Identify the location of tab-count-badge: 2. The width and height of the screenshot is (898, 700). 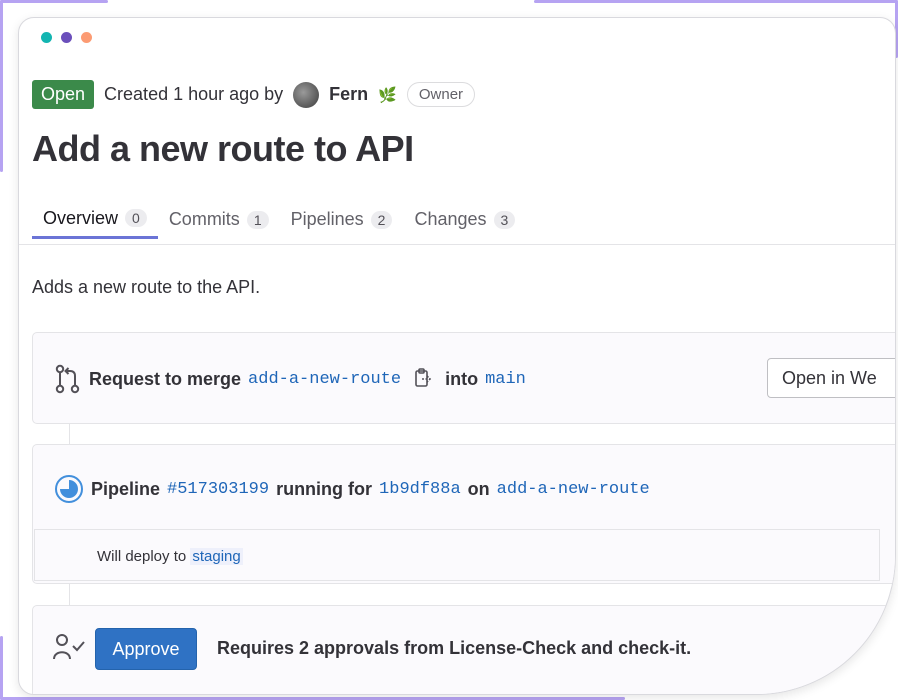
(381, 219).